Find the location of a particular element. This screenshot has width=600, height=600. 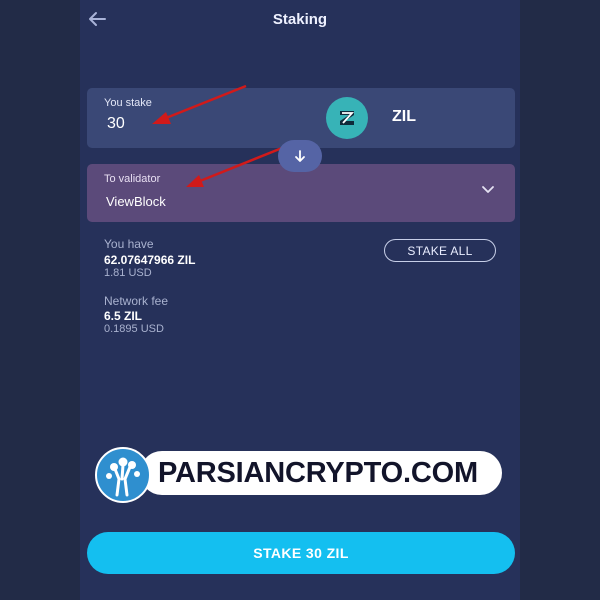

page-title: Staking is located at coordinates (300, 19).